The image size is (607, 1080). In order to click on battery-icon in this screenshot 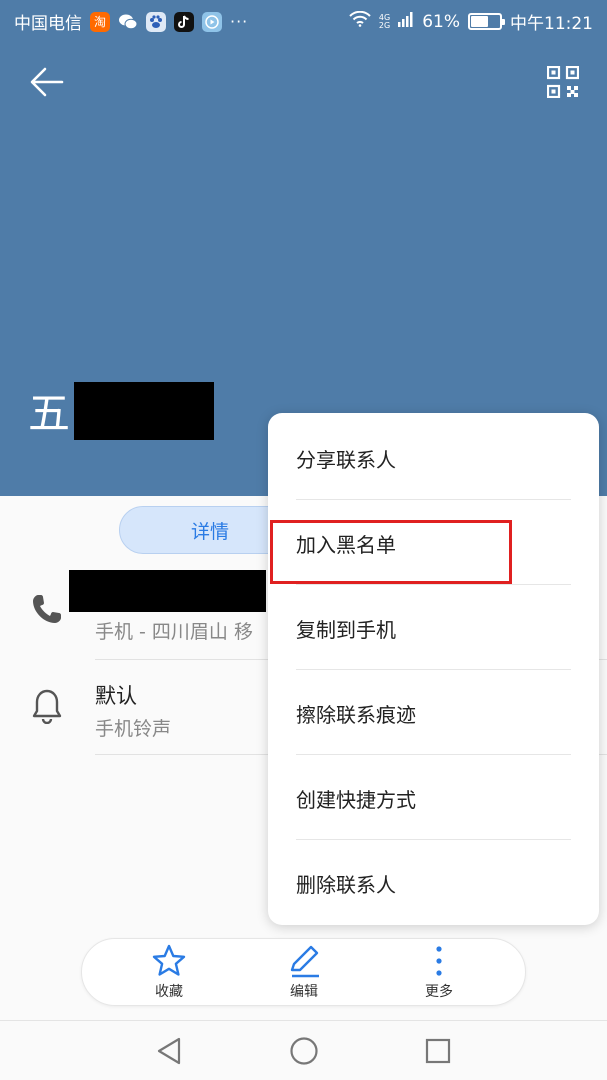, I will do `click(486, 21)`.